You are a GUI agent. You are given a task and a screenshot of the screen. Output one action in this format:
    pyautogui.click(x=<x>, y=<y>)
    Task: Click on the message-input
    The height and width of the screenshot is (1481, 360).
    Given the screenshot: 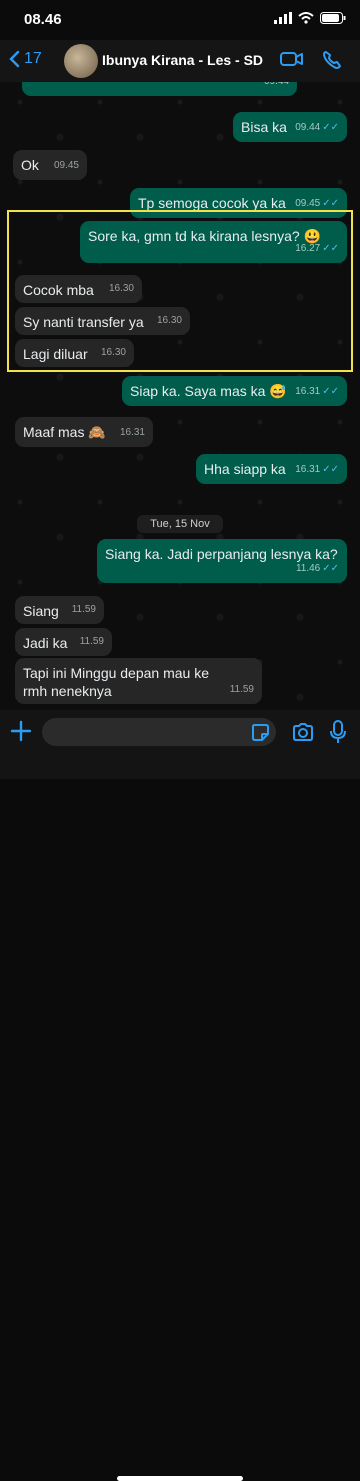 What is the action you would take?
    pyautogui.click(x=159, y=732)
    